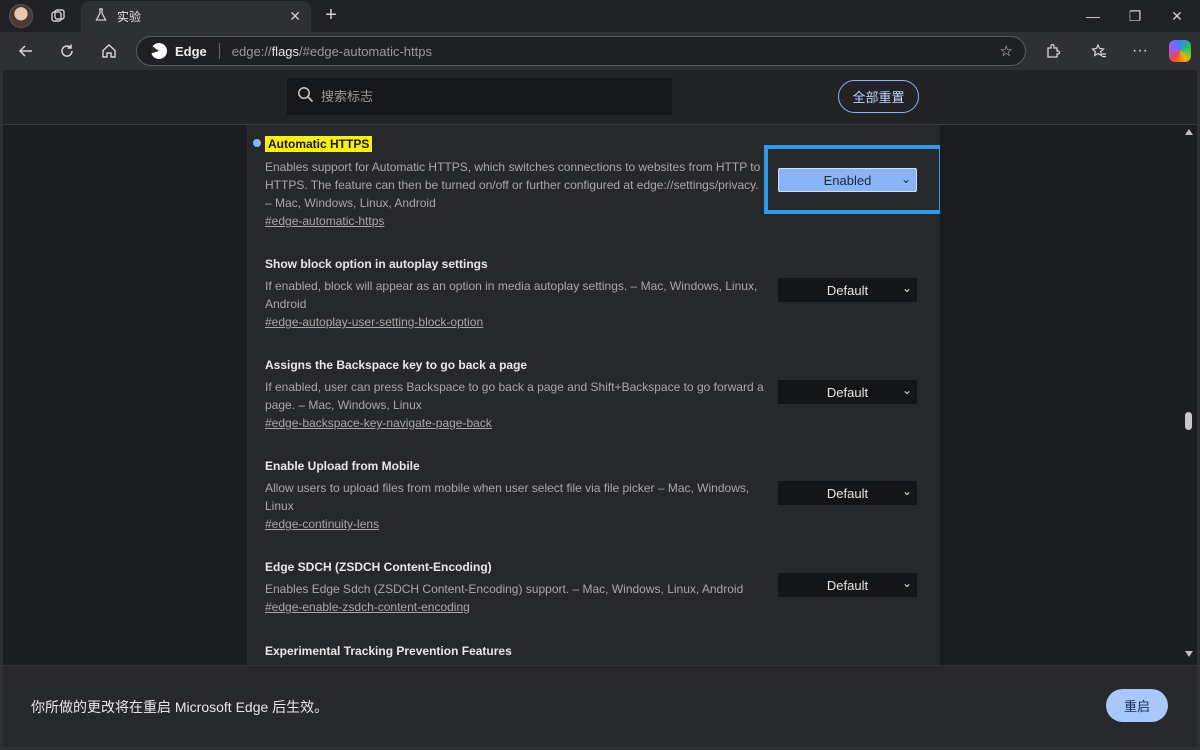 The width and height of the screenshot is (1200, 750). I want to click on flags-header: 全部重置, so click(600, 97).